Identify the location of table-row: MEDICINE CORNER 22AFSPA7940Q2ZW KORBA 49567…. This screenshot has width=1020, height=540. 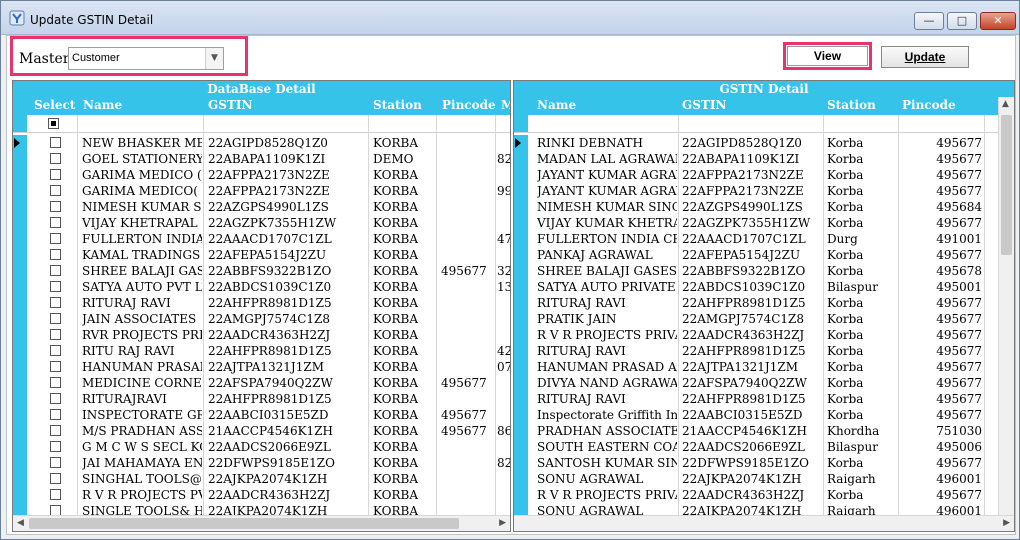
(261, 383).